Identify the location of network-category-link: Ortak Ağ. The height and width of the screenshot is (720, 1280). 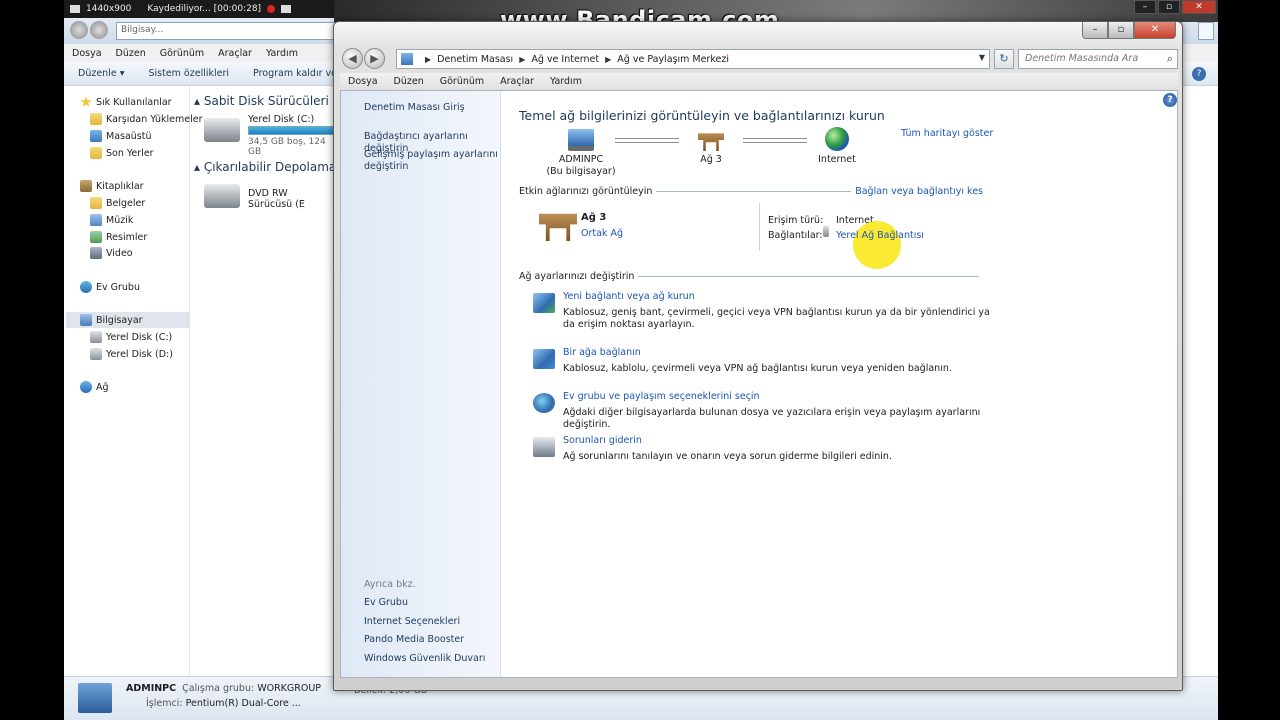
(602, 233).